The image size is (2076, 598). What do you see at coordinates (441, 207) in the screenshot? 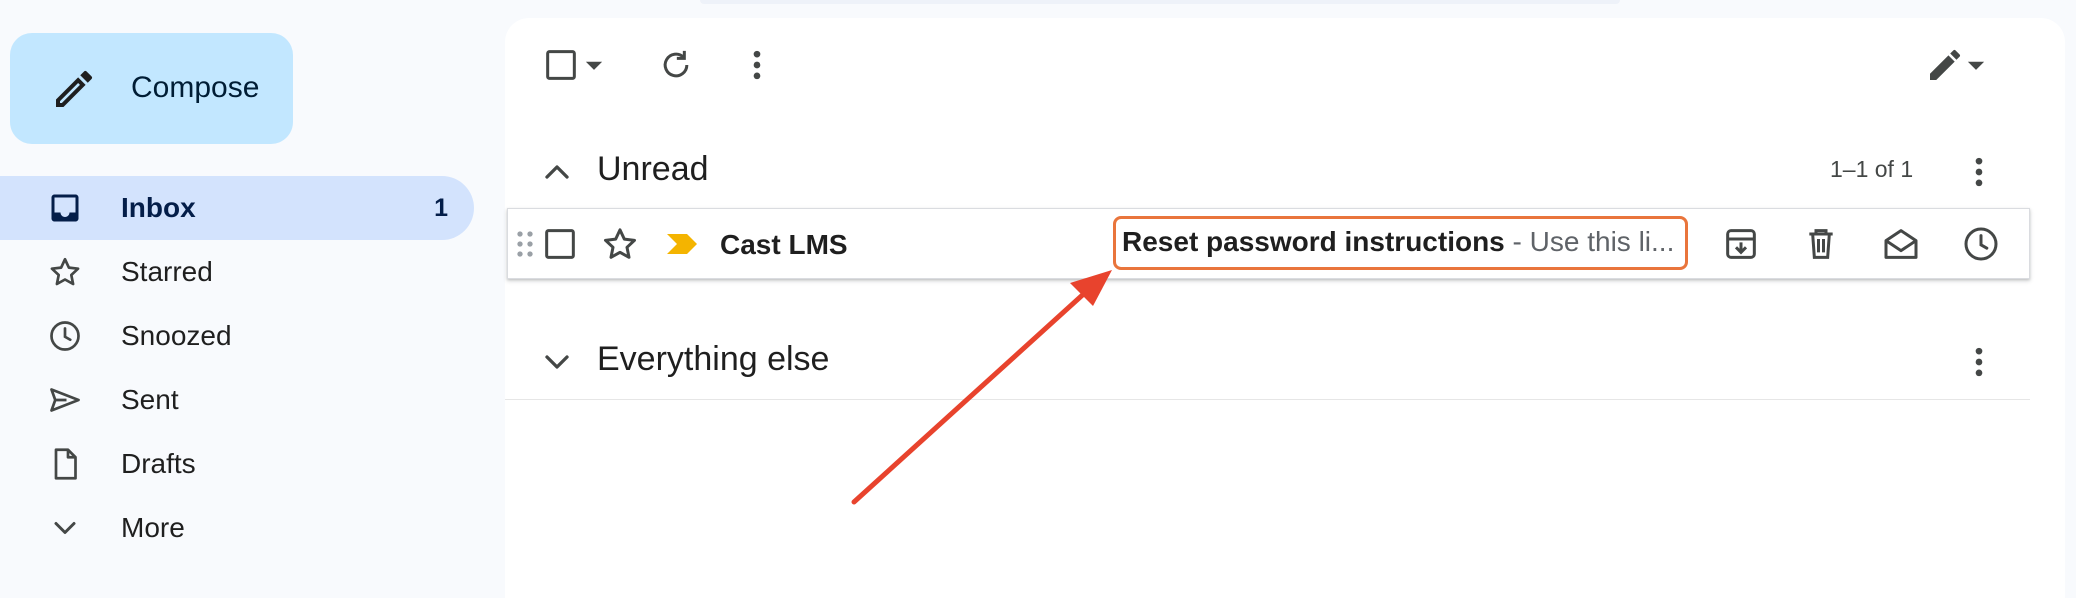
I see `unread-count: 1` at bounding box center [441, 207].